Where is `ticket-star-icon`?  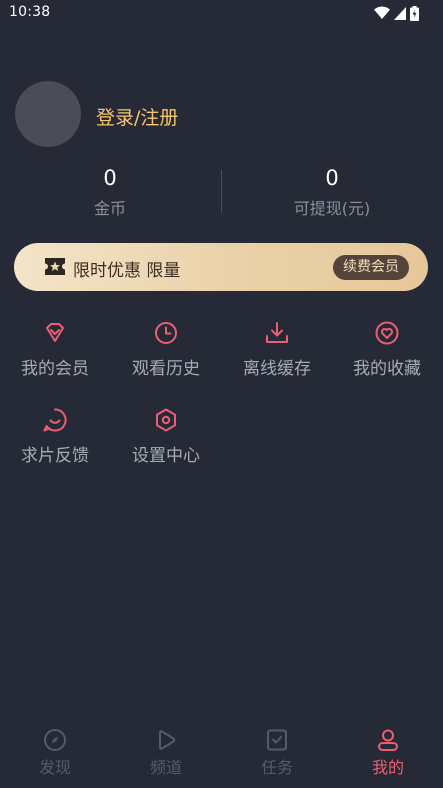 ticket-star-icon is located at coordinates (55, 266).